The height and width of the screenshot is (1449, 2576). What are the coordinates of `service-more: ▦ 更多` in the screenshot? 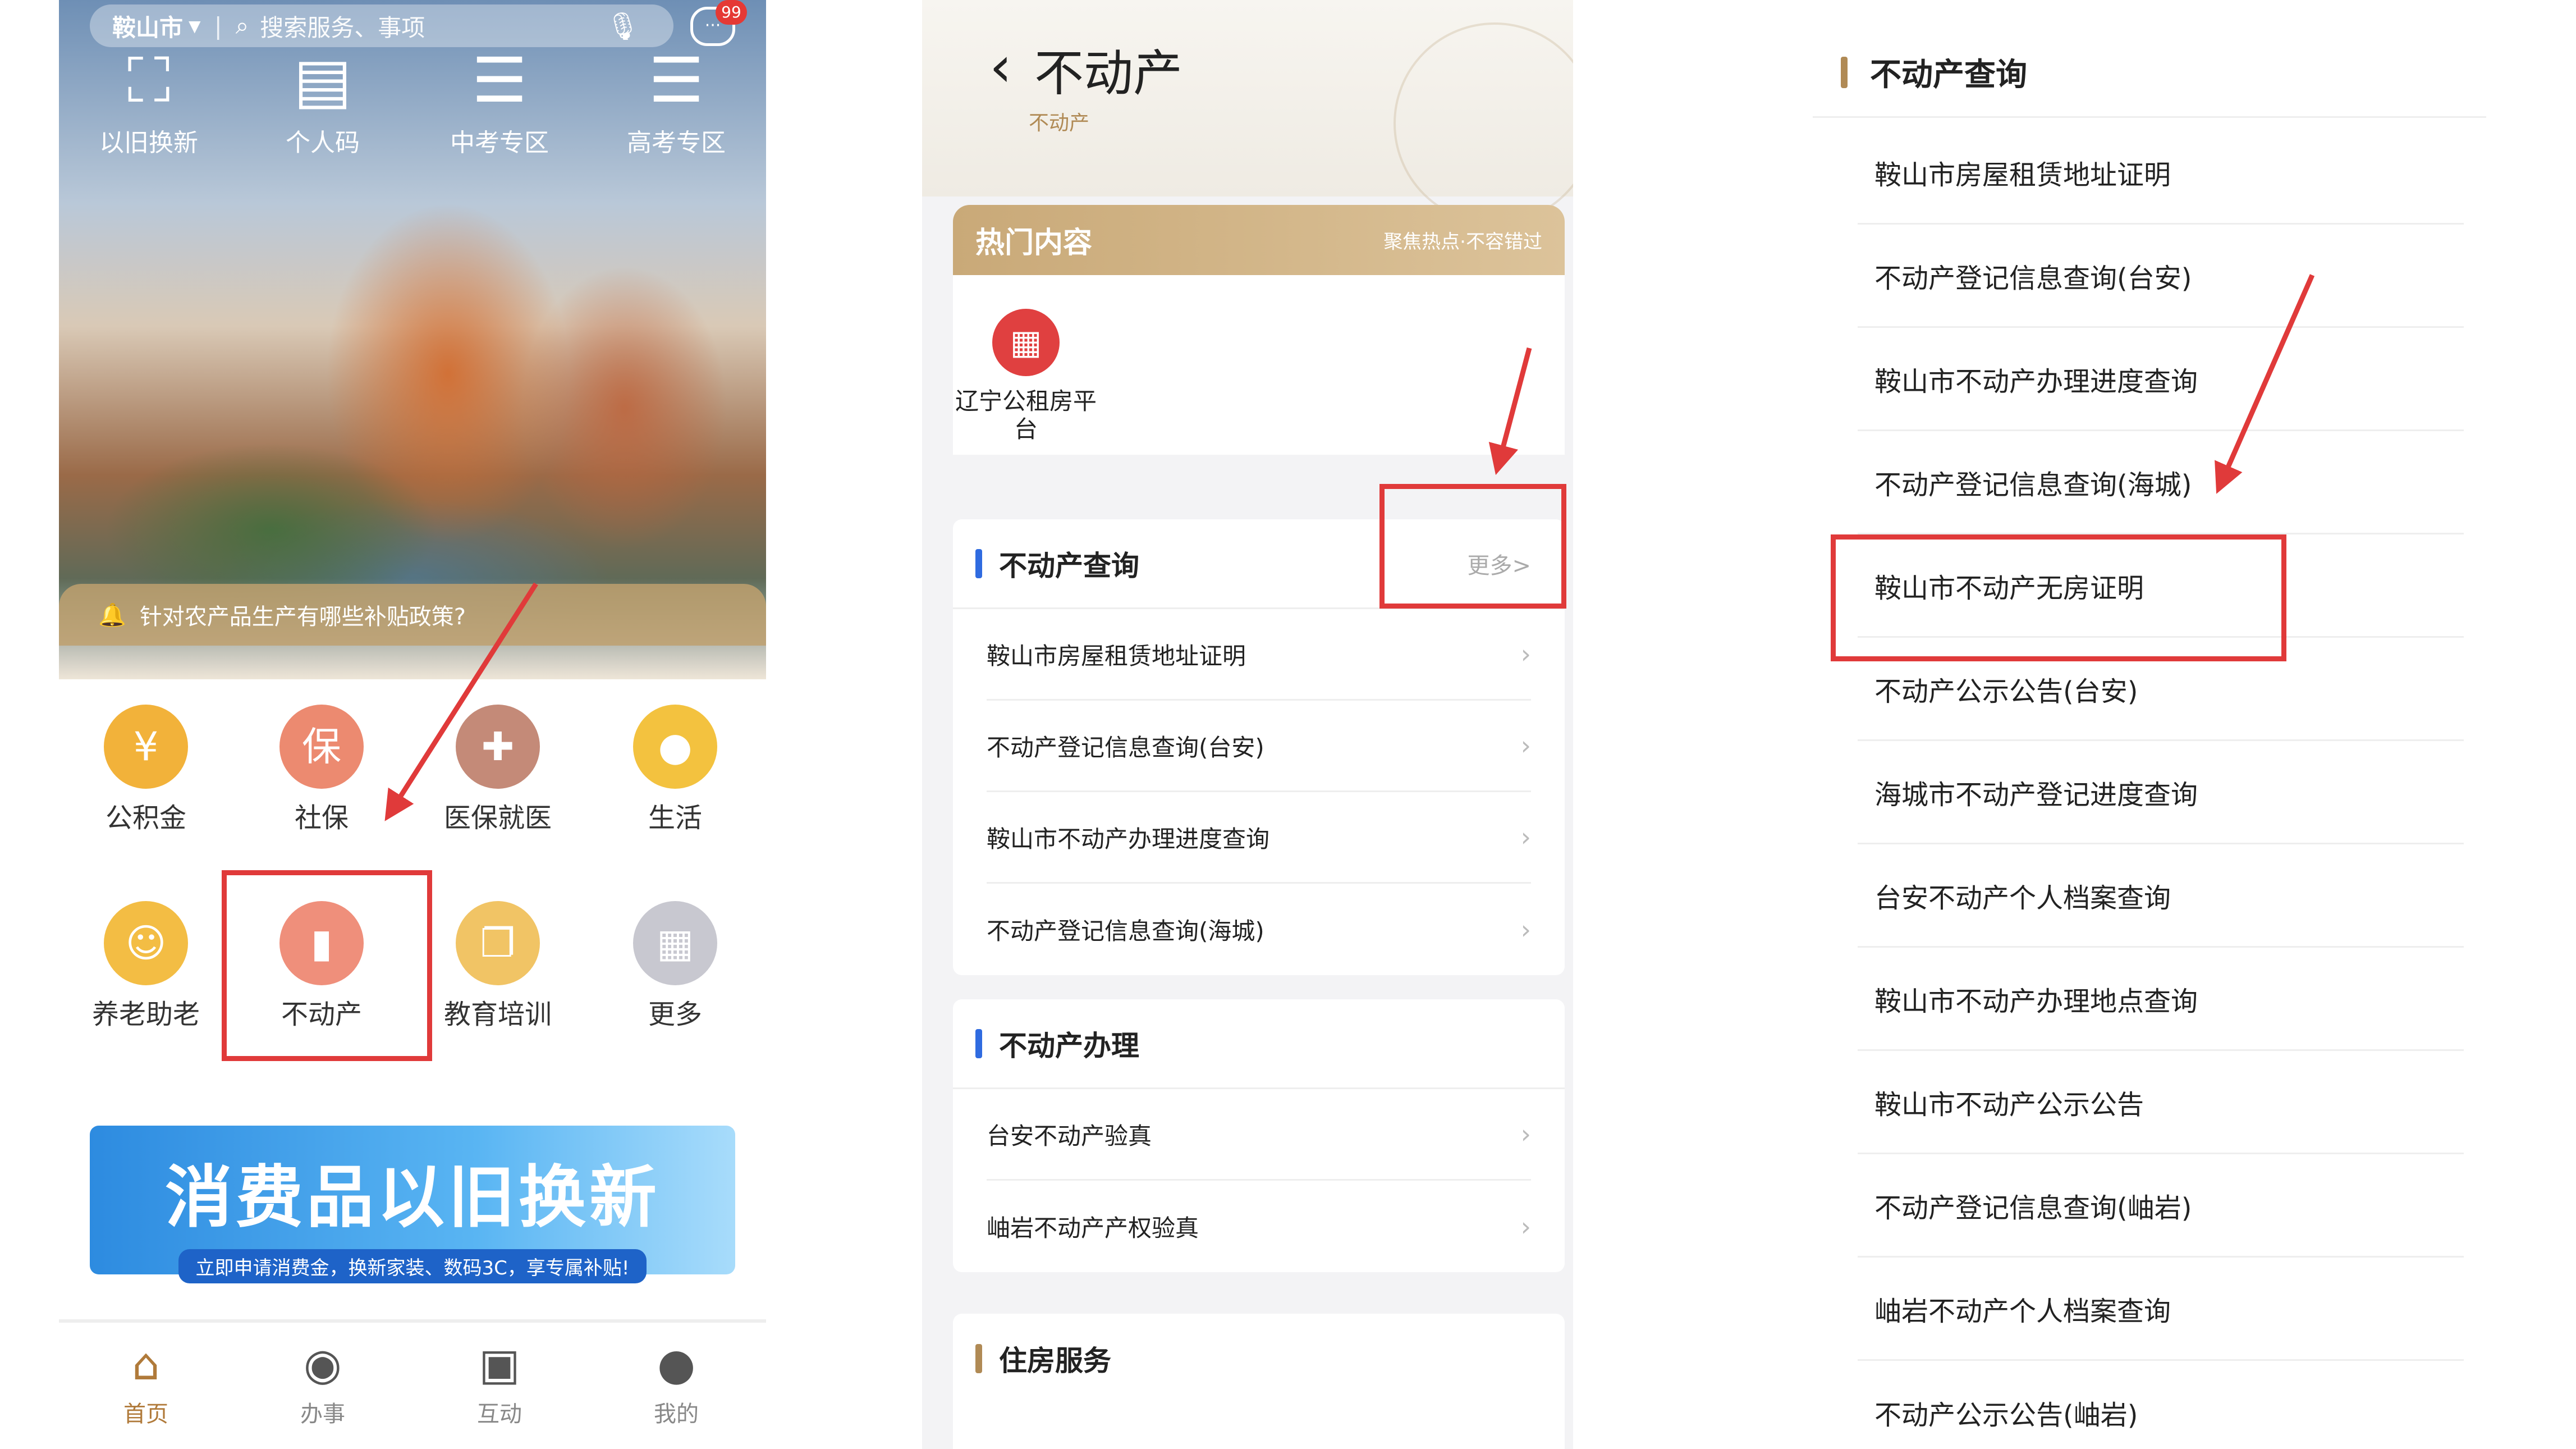 It's located at (675, 966).